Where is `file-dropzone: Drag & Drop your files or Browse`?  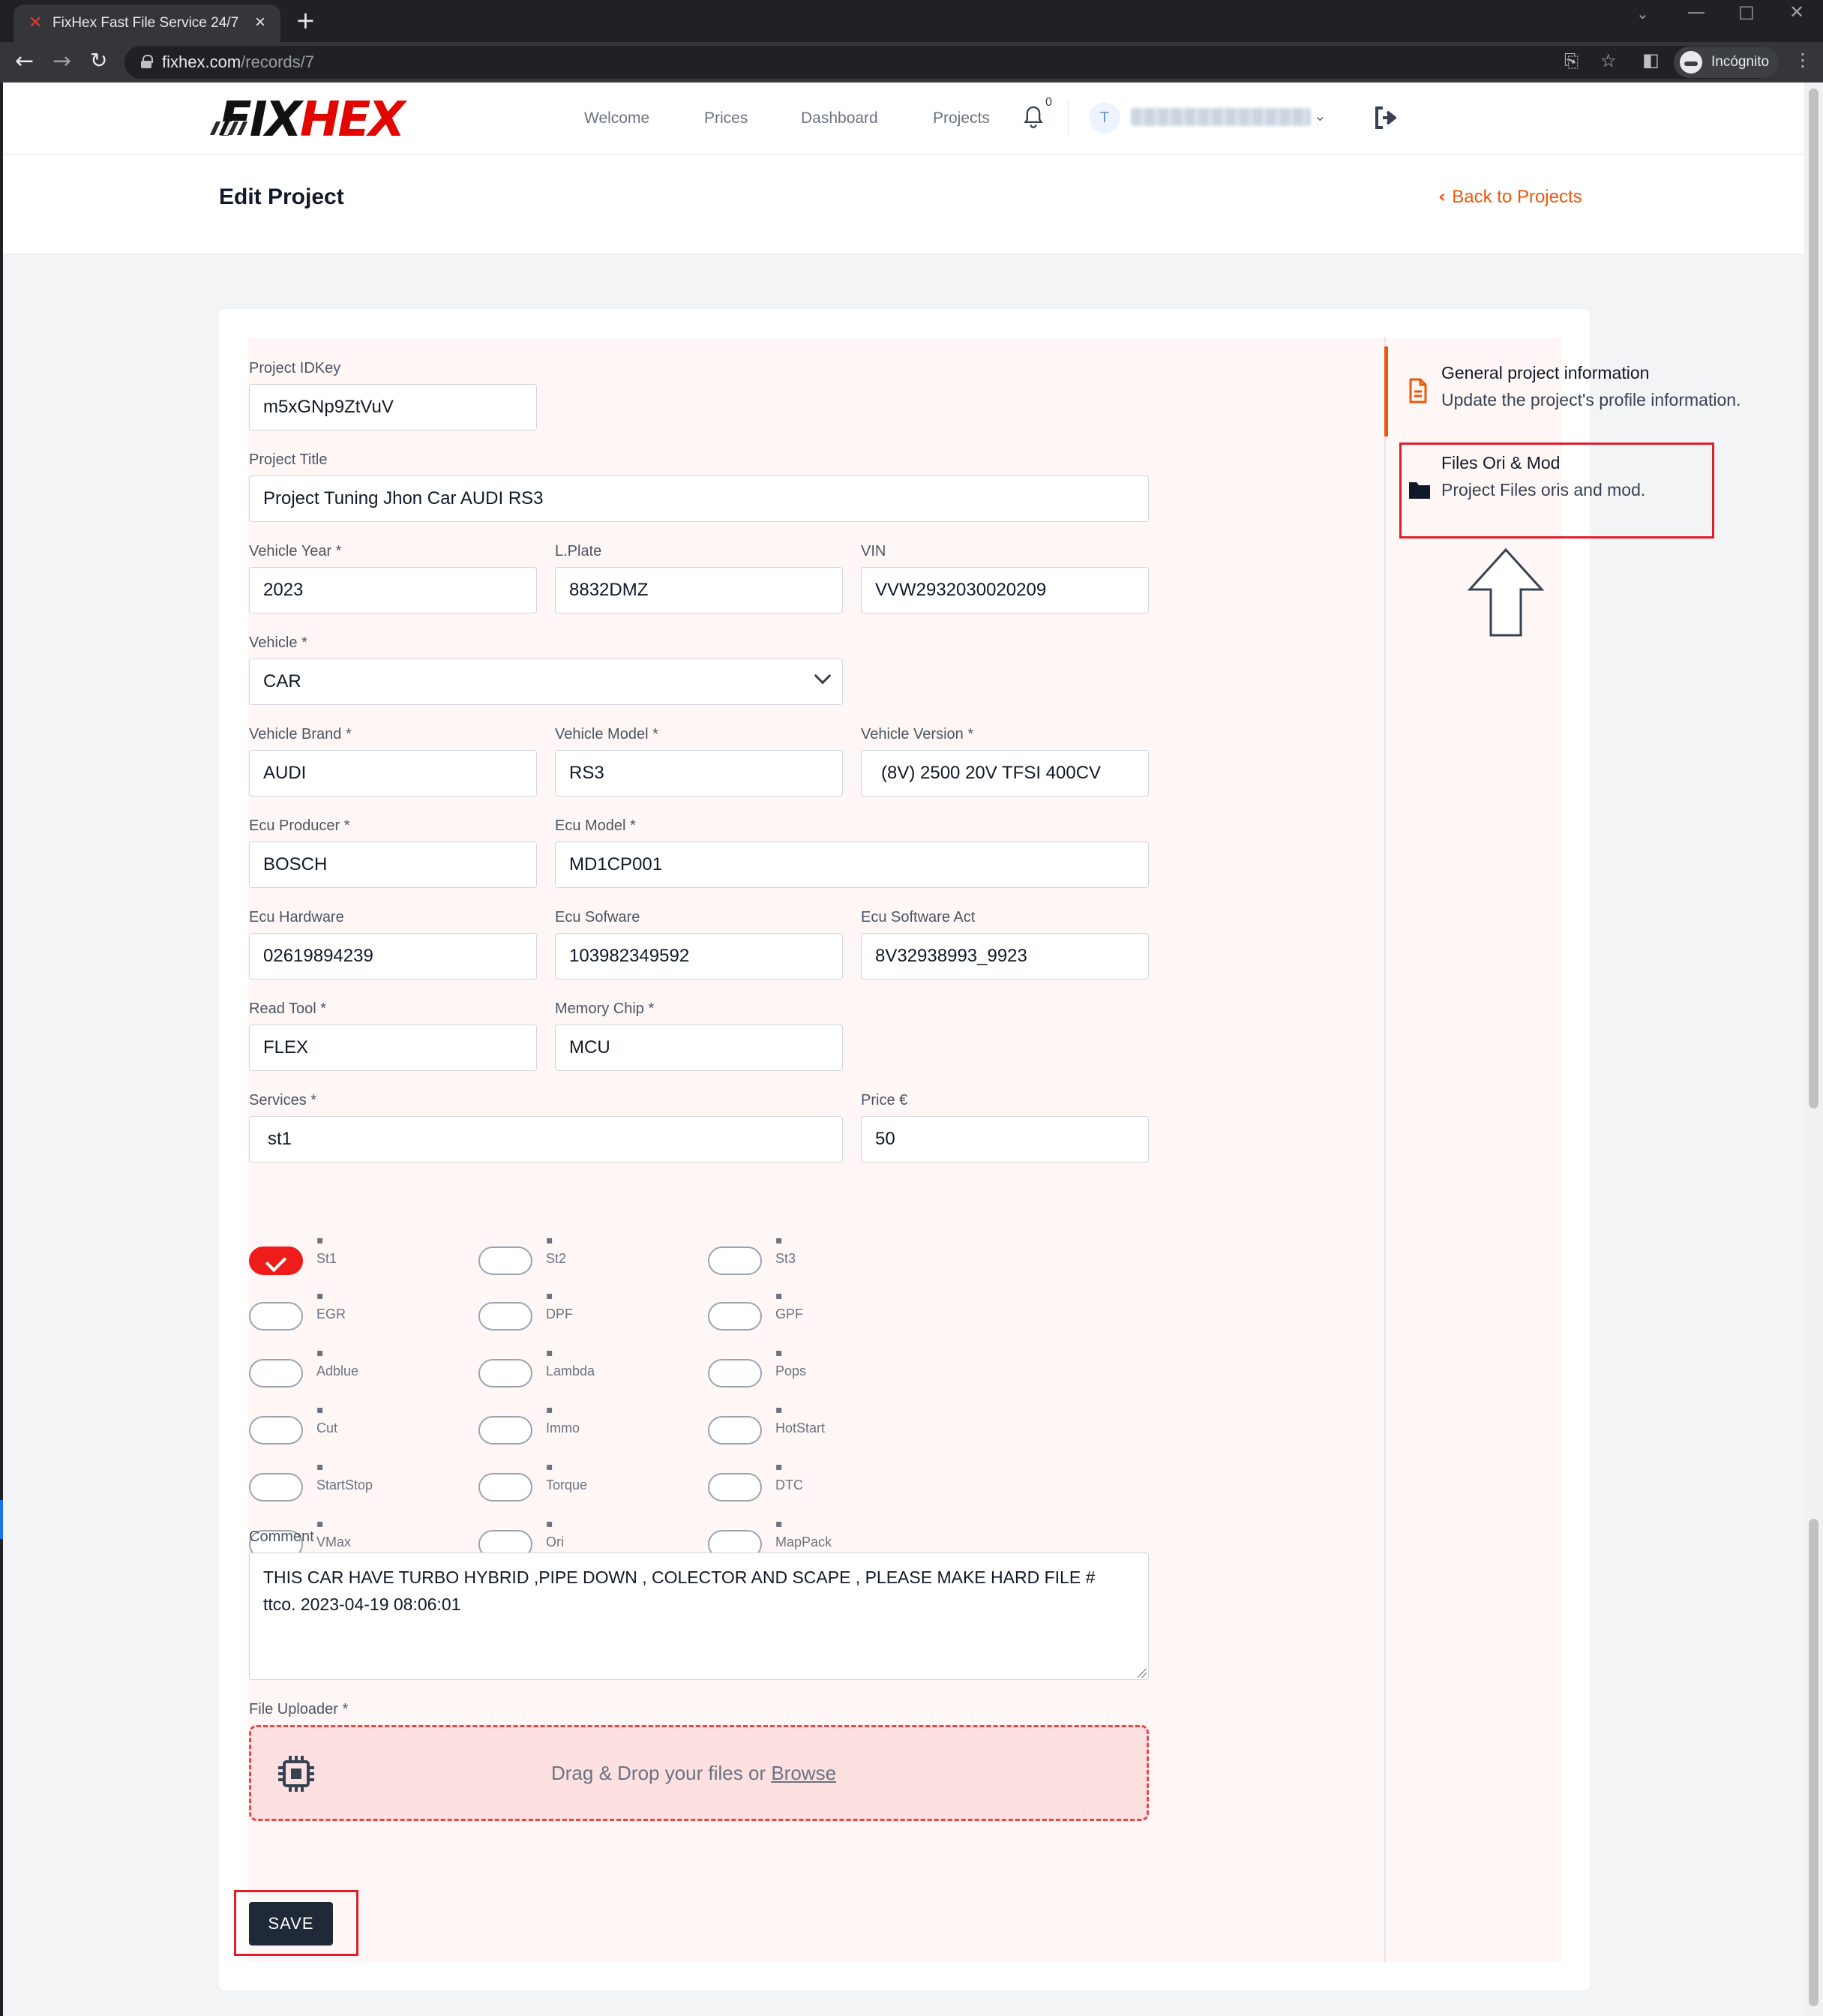
file-dropzone: Drag & Drop your files or Browse is located at coordinates (699, 1773).